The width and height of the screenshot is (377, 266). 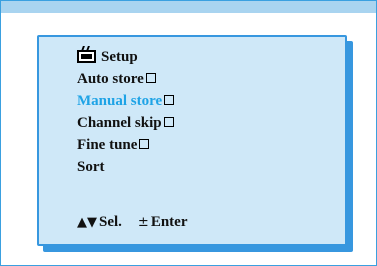 I want to click on menu-item-label: Fine tune, so click(x=107, y=145).